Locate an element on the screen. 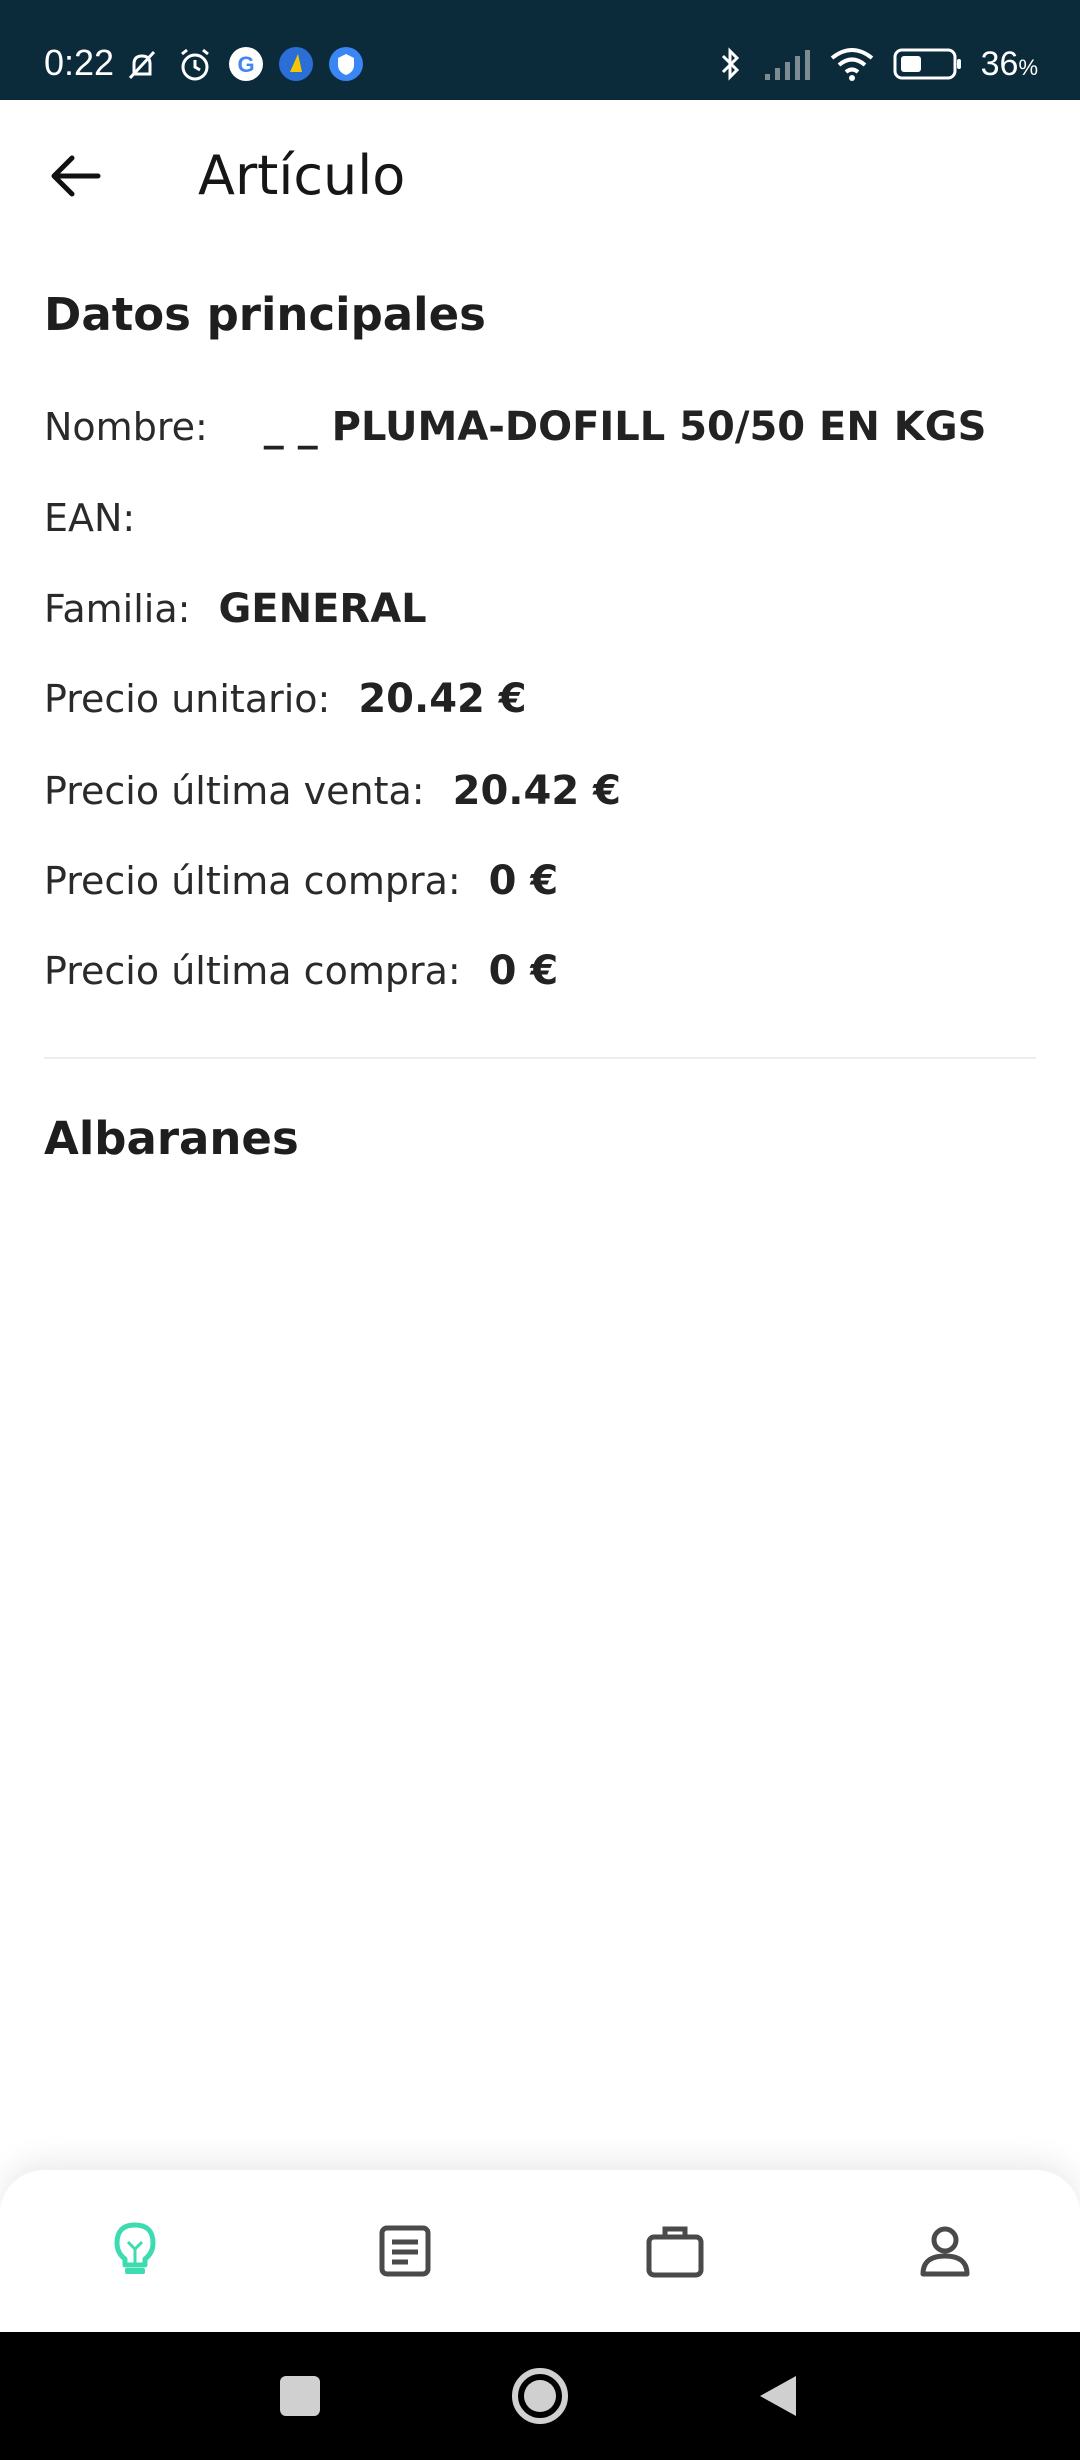  system-indicators: 36% is located at coordinates (876, 64).